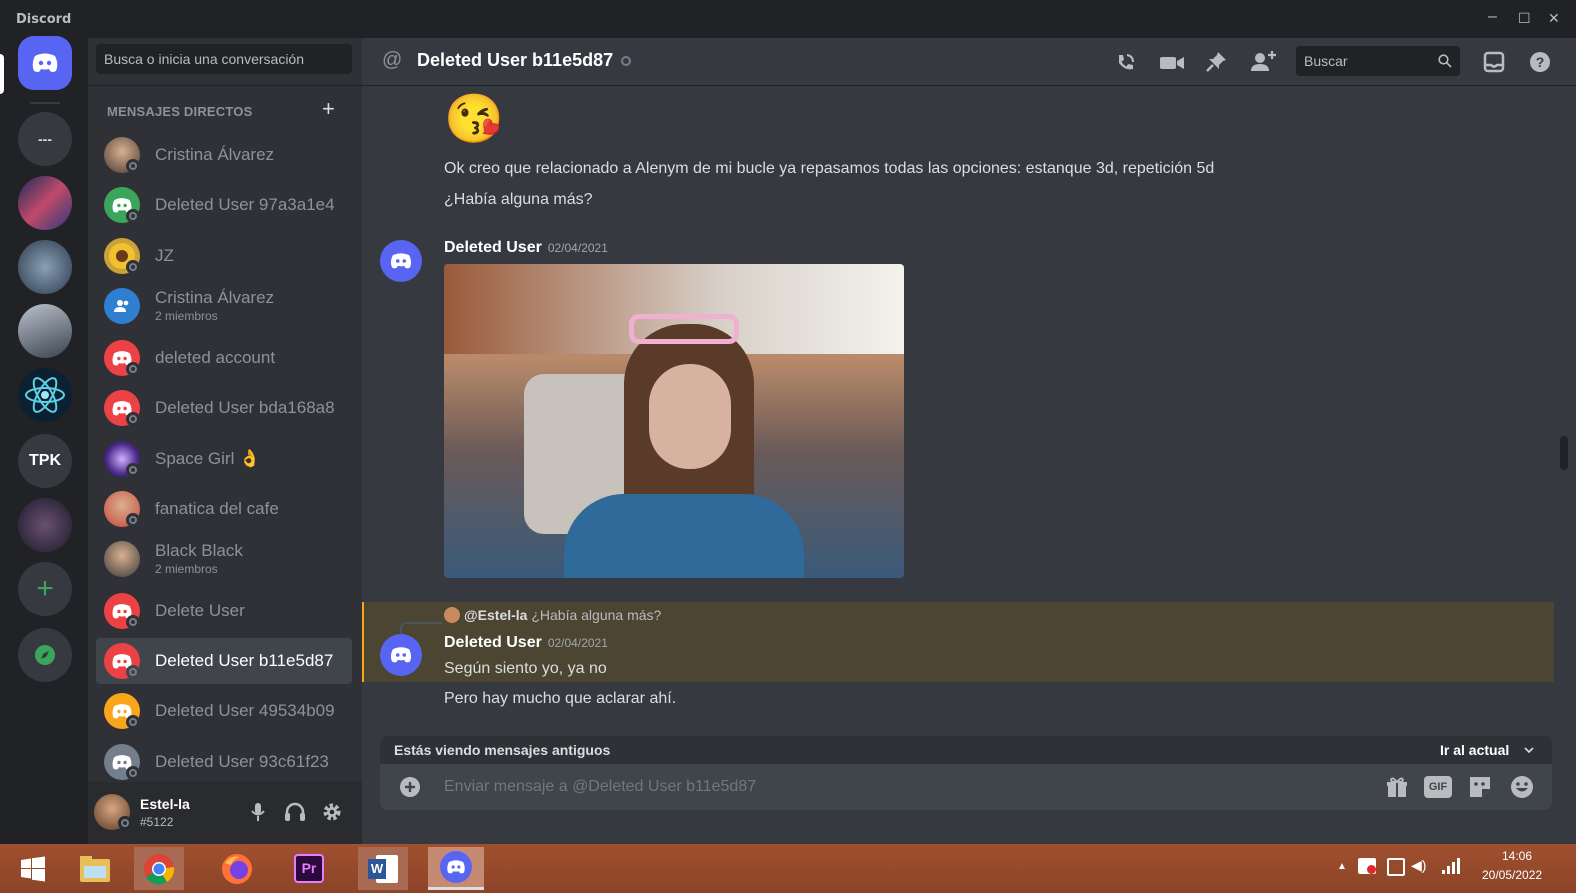  Describe the element at coordinates (1564, 453) in the screenshot. I see `scrollbar-thumb` at that location.